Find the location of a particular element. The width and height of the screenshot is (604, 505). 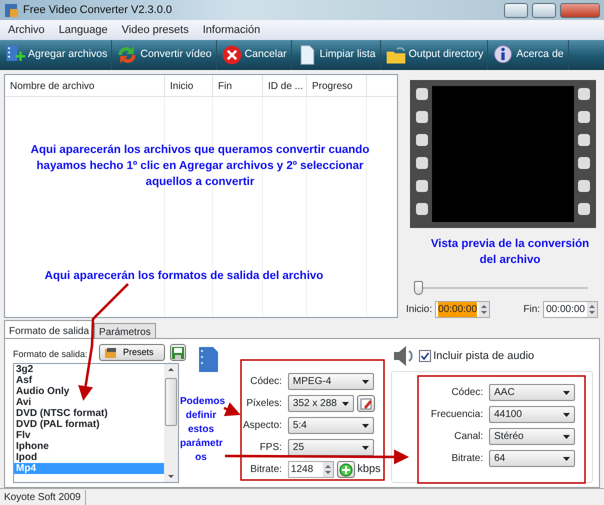

menu-item: Información is located at coordinates (231, 30).